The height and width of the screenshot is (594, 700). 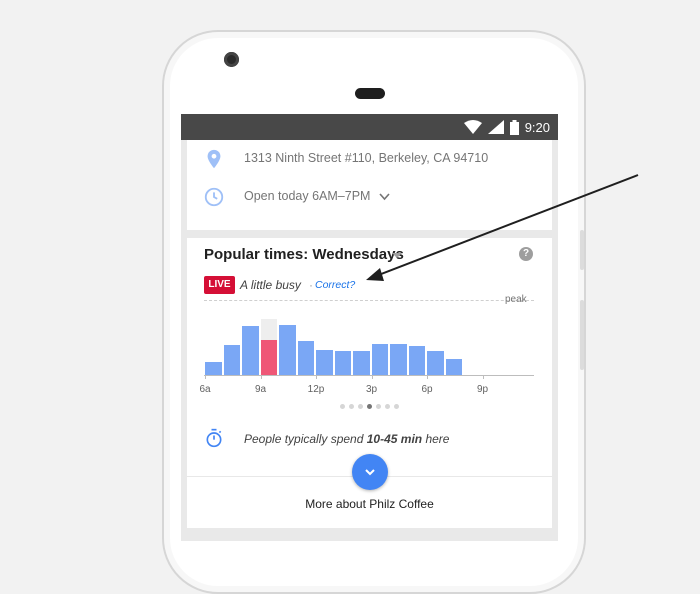 What do you see at coordinates (304, 254) in the screenshot?
I see `popular-times-title: Popular times: Wednesdays` at bounding box center [304, 254].